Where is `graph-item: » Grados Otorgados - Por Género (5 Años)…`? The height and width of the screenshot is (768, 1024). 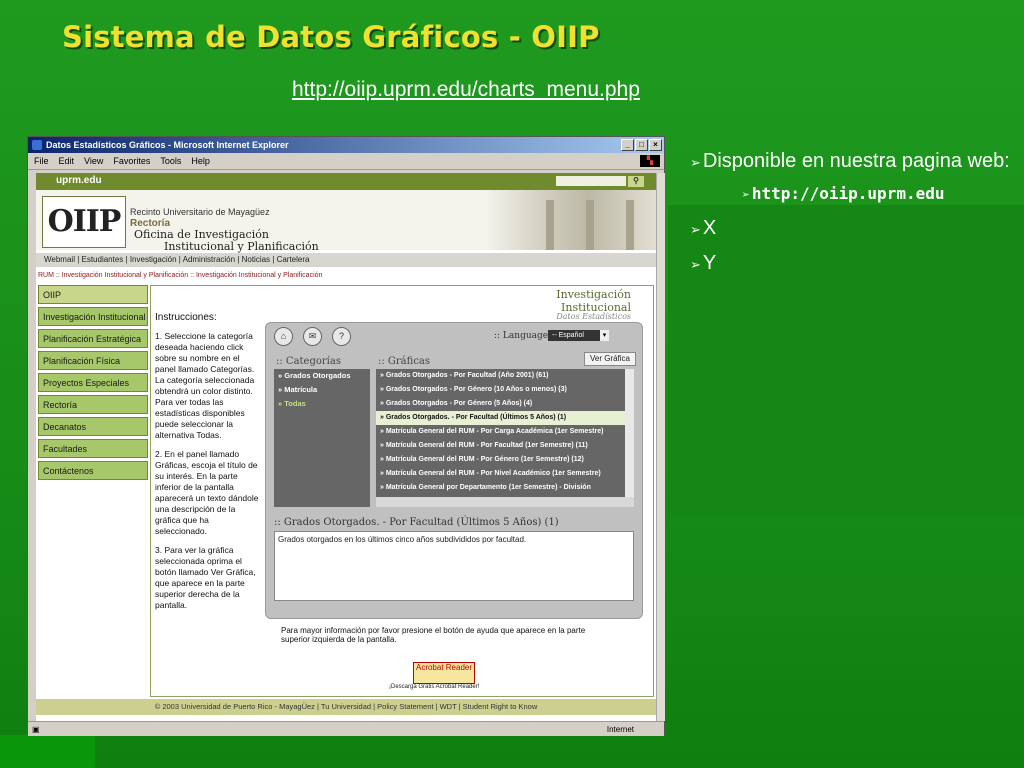 graph-item: » Grados Otorgados - Por Género (5 Años)… is located at coordinates (505, 404).